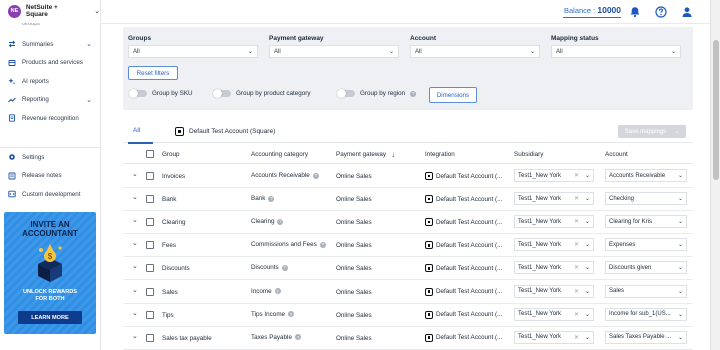 The height and width of the screenshot is (350, 720). What do you see at coordinates (50, 44) in the screenshot?
I see `sidebar-item-summaries: Summaries ⌄` at bounding box center [50, 44].